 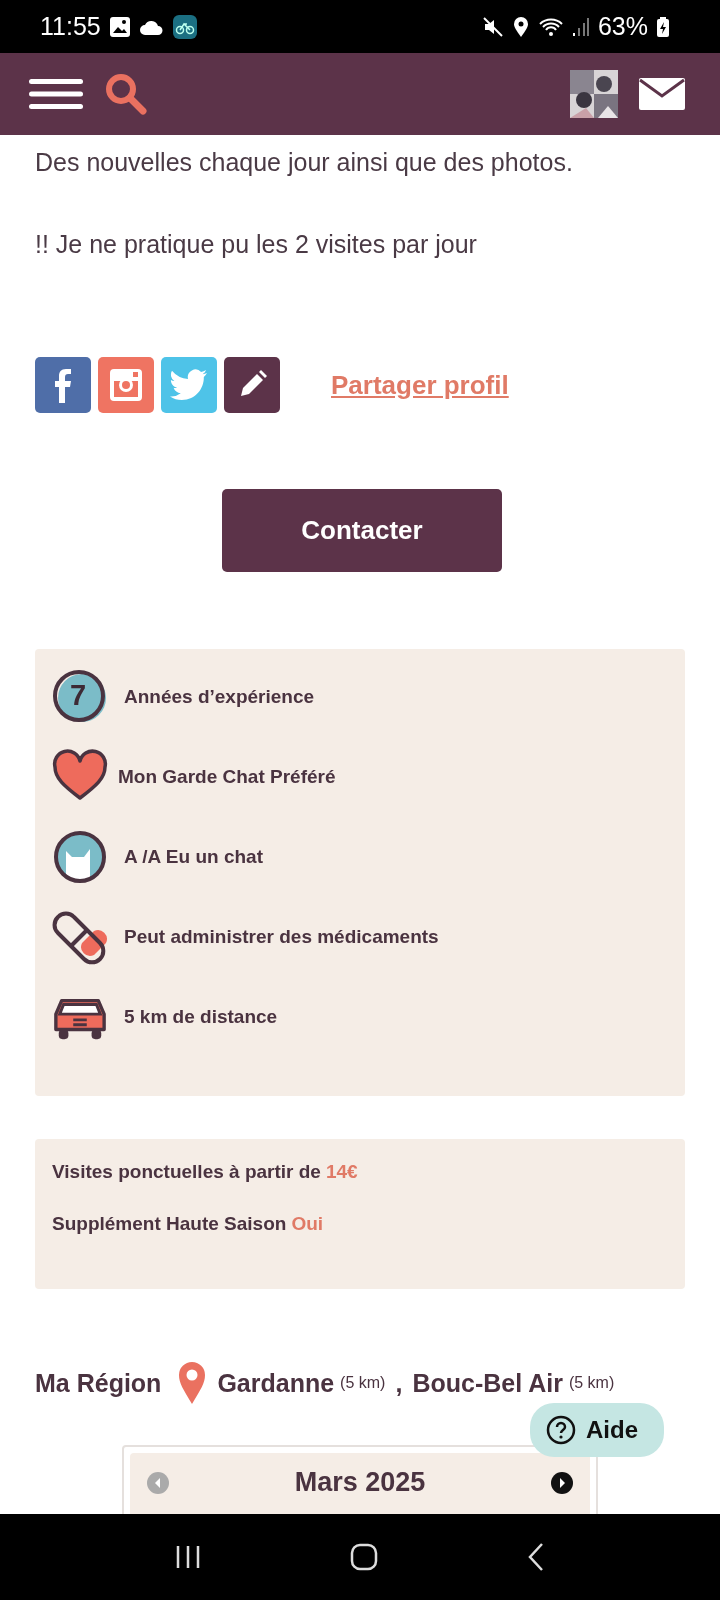 What do you see at coordinates (562, 1483) in the screenshot?
I see `next-month-icon` at bounding box center [562, 1483].